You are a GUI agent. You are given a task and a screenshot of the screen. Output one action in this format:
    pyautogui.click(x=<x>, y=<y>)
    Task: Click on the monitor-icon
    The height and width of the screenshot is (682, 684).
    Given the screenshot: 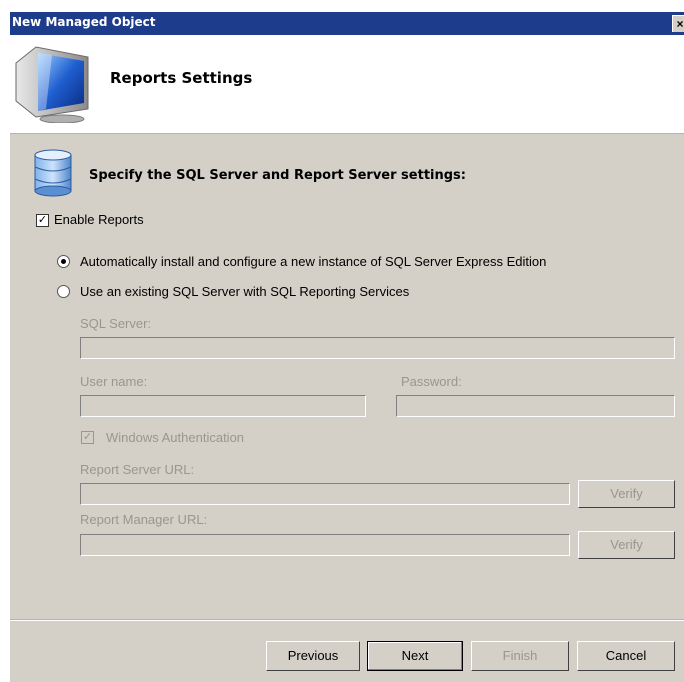 What is the action you would take?
    pyautogui.click(x=52, y=84)
    